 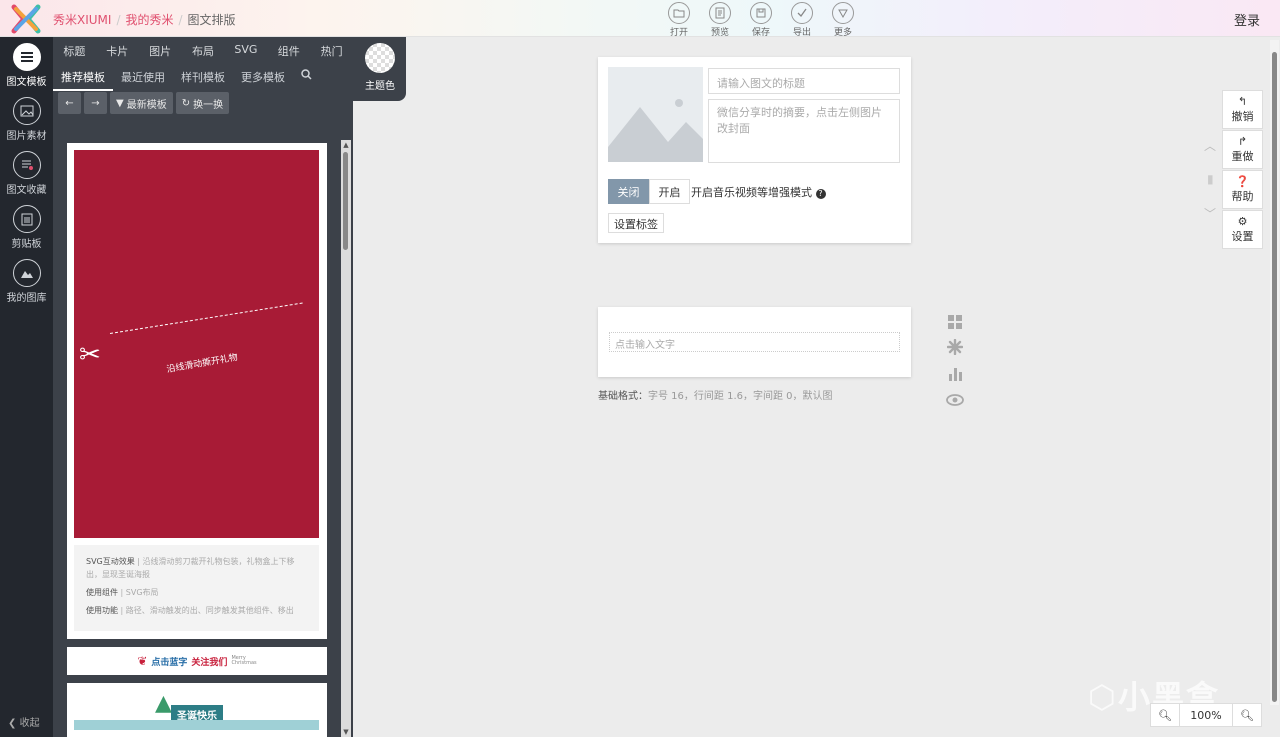 What do you see at coordinates (1247, 19) in the screenshot?
I see `login-link: 登录` at bounding box center [1247, 19].